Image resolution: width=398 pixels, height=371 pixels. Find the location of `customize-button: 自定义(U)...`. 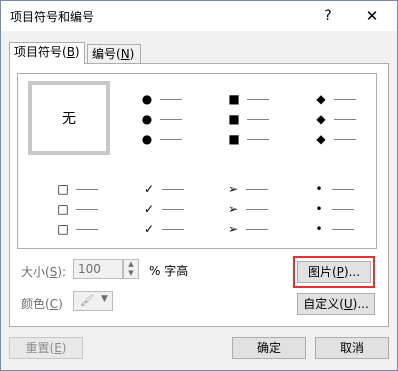

customize-button: 自定义(U)... is located at coordinates (336, 304).